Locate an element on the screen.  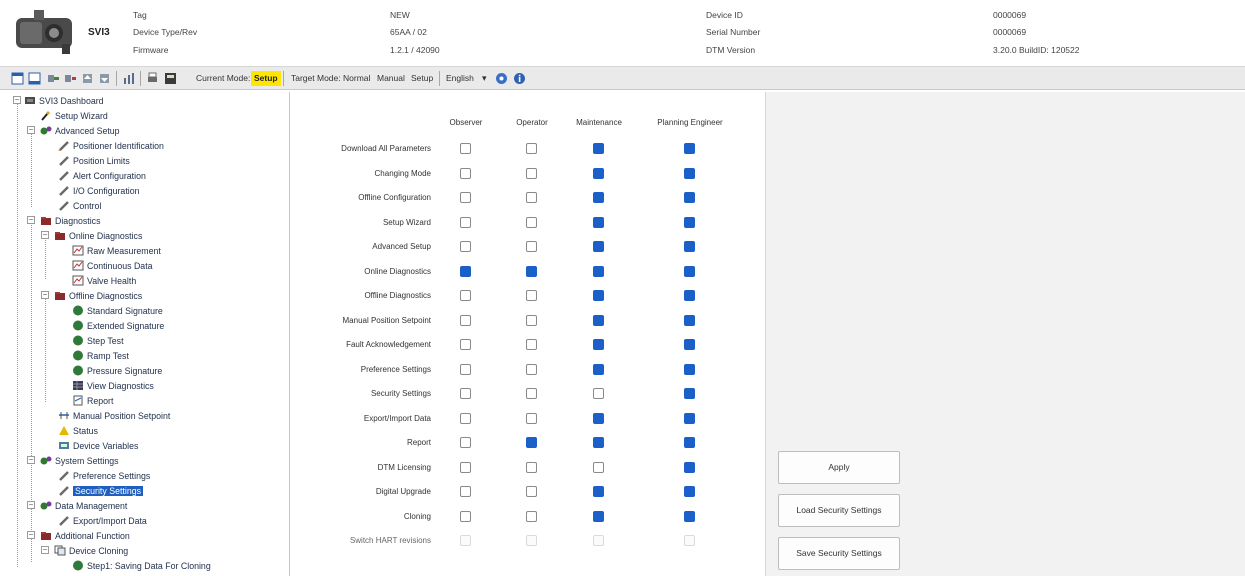
load-security-settings-button: Load Security Settings is located at coordinates (839, 510).